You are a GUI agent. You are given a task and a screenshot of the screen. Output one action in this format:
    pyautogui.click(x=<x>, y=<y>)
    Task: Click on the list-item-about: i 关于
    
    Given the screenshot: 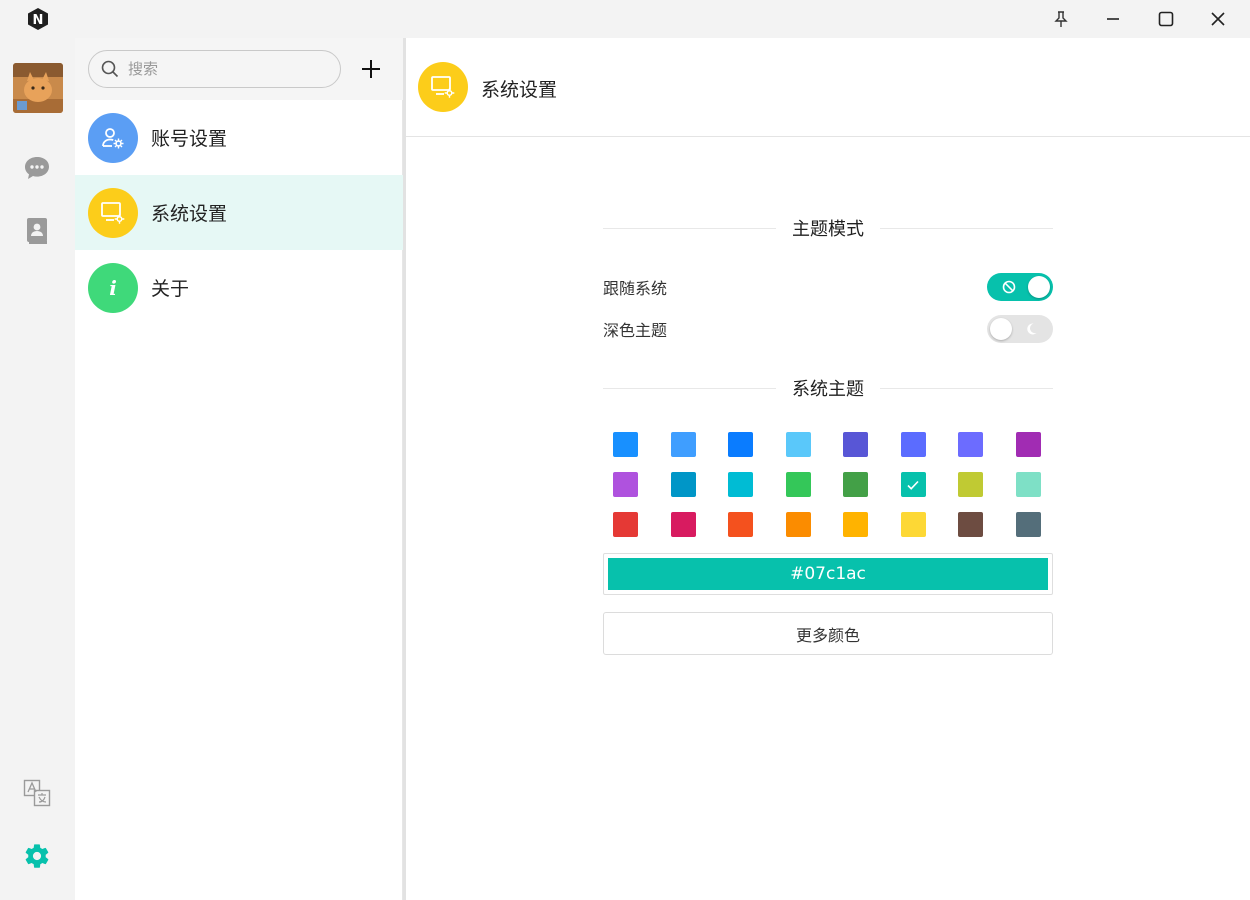 What is the action you would take?
    pyautogui.click(x=239, y=287)
    